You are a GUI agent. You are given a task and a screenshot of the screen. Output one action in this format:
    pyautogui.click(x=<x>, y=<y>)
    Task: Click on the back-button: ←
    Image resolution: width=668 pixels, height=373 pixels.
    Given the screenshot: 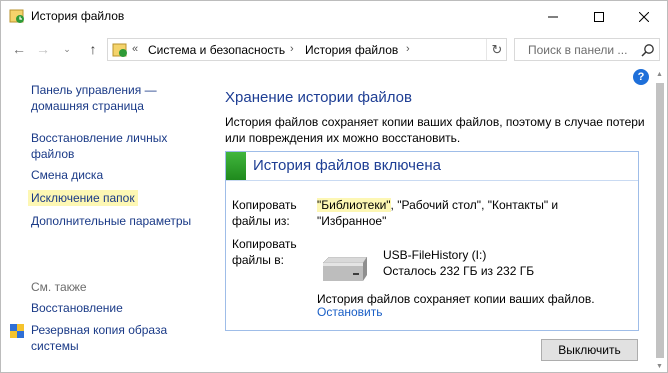 What is the action you would take?
    pyautogui.click(x=19, y=49)
    